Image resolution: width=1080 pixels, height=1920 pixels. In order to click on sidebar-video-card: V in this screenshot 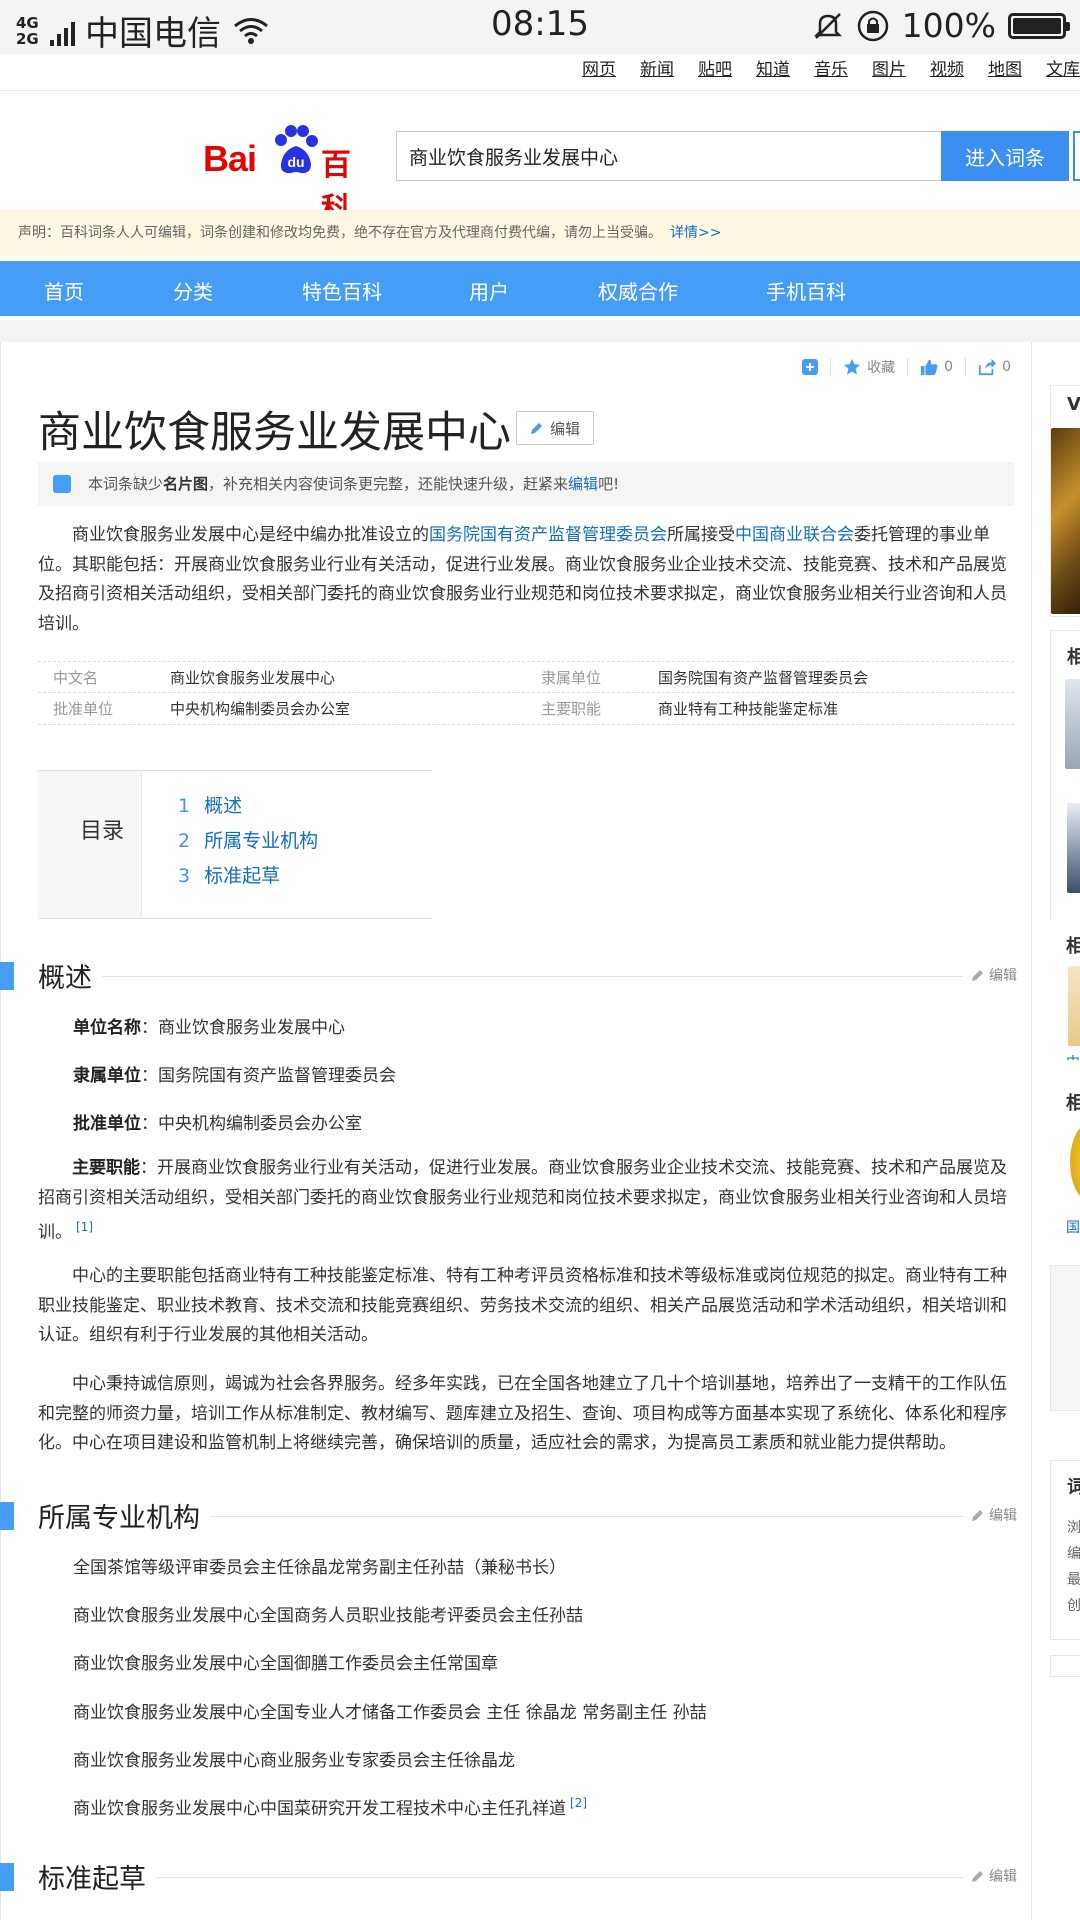, I will do `click(1065, 501)`.